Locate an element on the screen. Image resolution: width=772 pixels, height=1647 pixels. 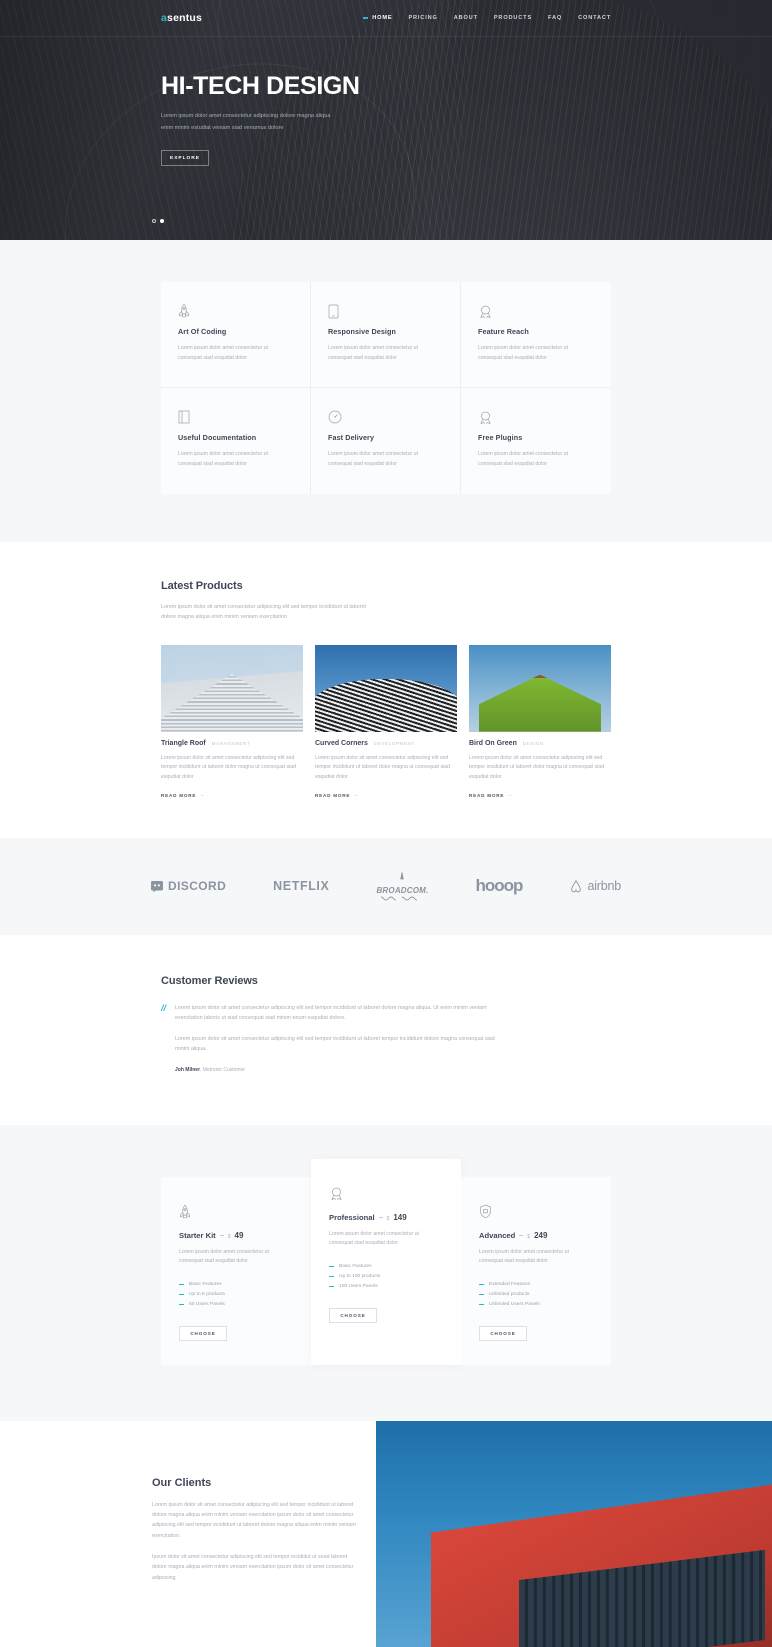
bird-on-green-photo is located at coordinates (540, 688).